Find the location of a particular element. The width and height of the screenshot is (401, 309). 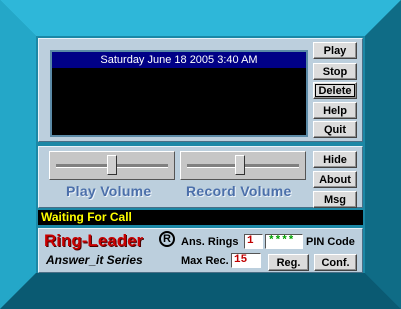

conf-button: Conf. is located at coordinates (335, 262).